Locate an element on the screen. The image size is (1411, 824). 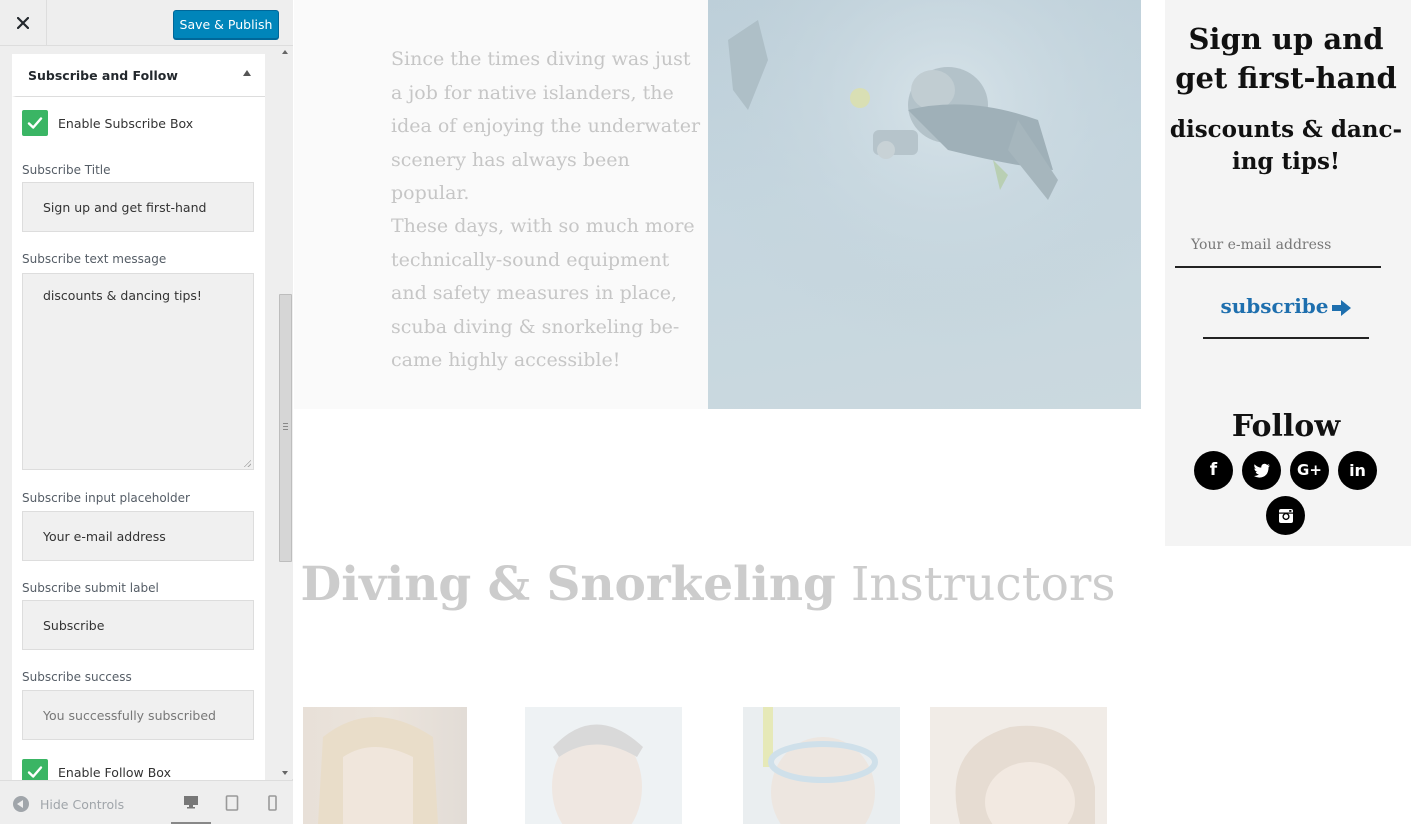
facebook-icon: f is located at coordinates (1213, 470).